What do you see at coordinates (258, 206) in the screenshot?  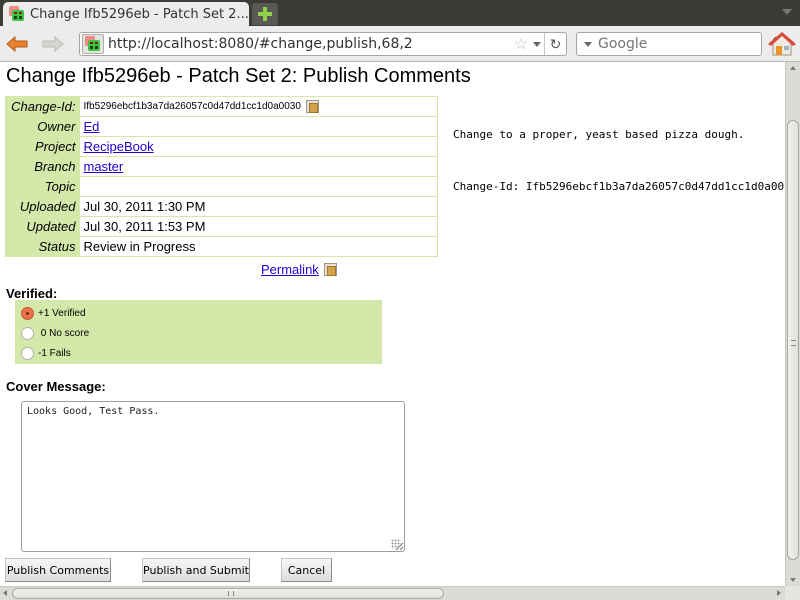 I see `uploaded-value: Jul 30, 2011 1:30 PM` at bounding box center [258, 206].